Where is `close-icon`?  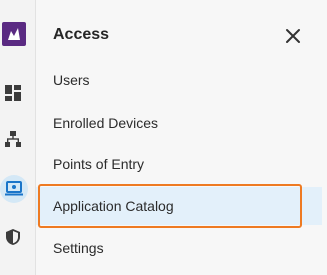
close-icon is located at coordinates (293, 36).